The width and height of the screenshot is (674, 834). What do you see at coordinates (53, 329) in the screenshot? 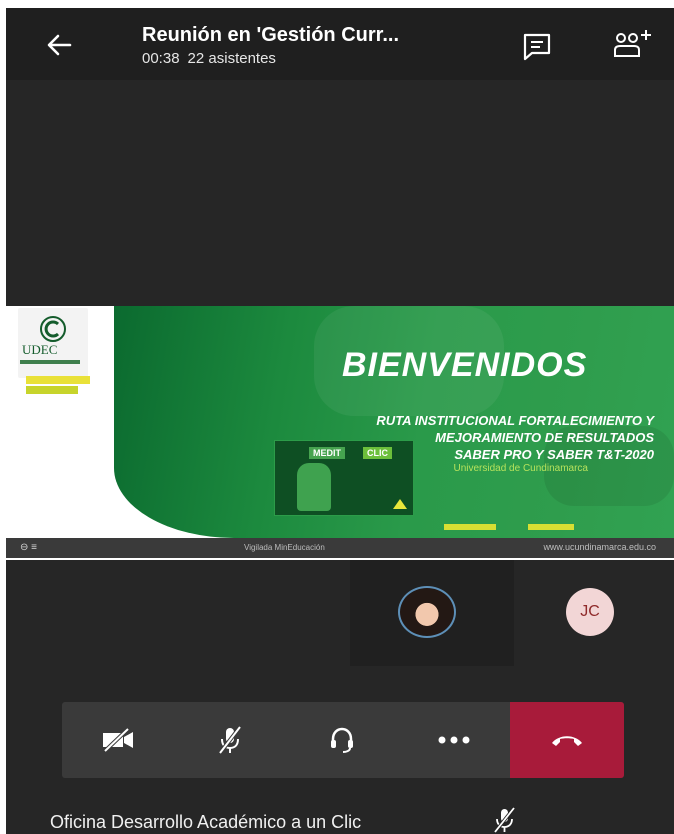
I see `udec-emblem-icon` at bounding box center [53, 329].